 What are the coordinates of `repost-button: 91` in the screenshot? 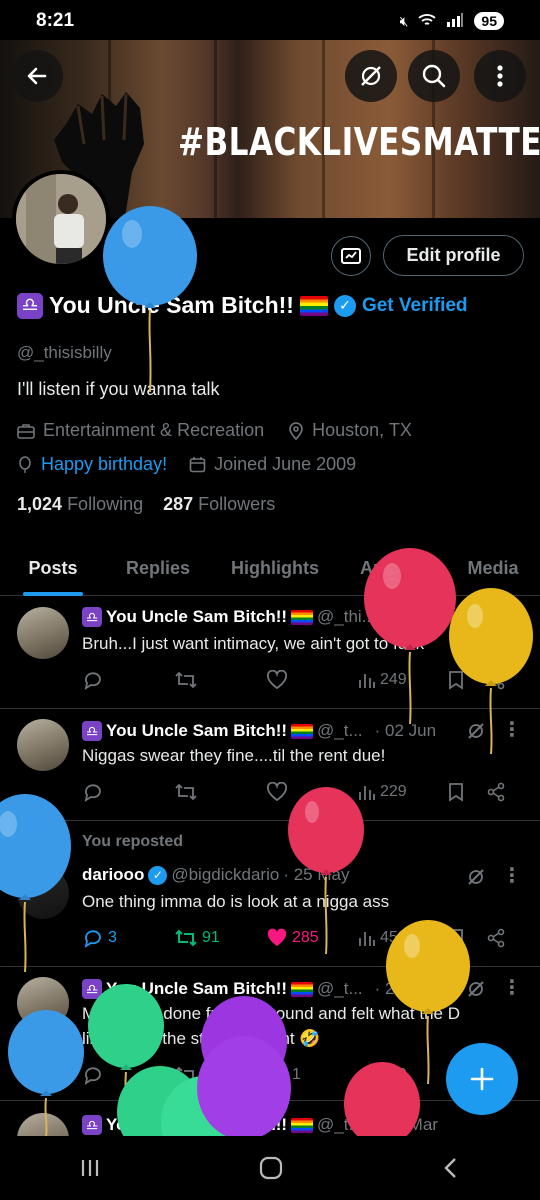 It's located at (220, 938).